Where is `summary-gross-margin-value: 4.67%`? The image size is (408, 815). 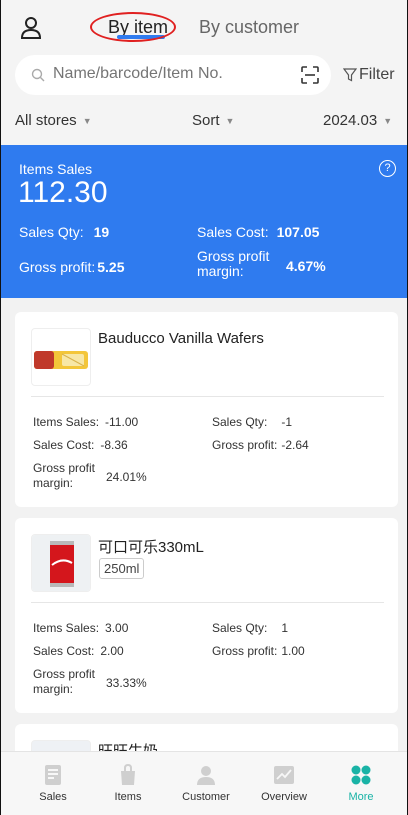
summary-gross-margin-value: 4.67% is located at coordinates (306, 266).